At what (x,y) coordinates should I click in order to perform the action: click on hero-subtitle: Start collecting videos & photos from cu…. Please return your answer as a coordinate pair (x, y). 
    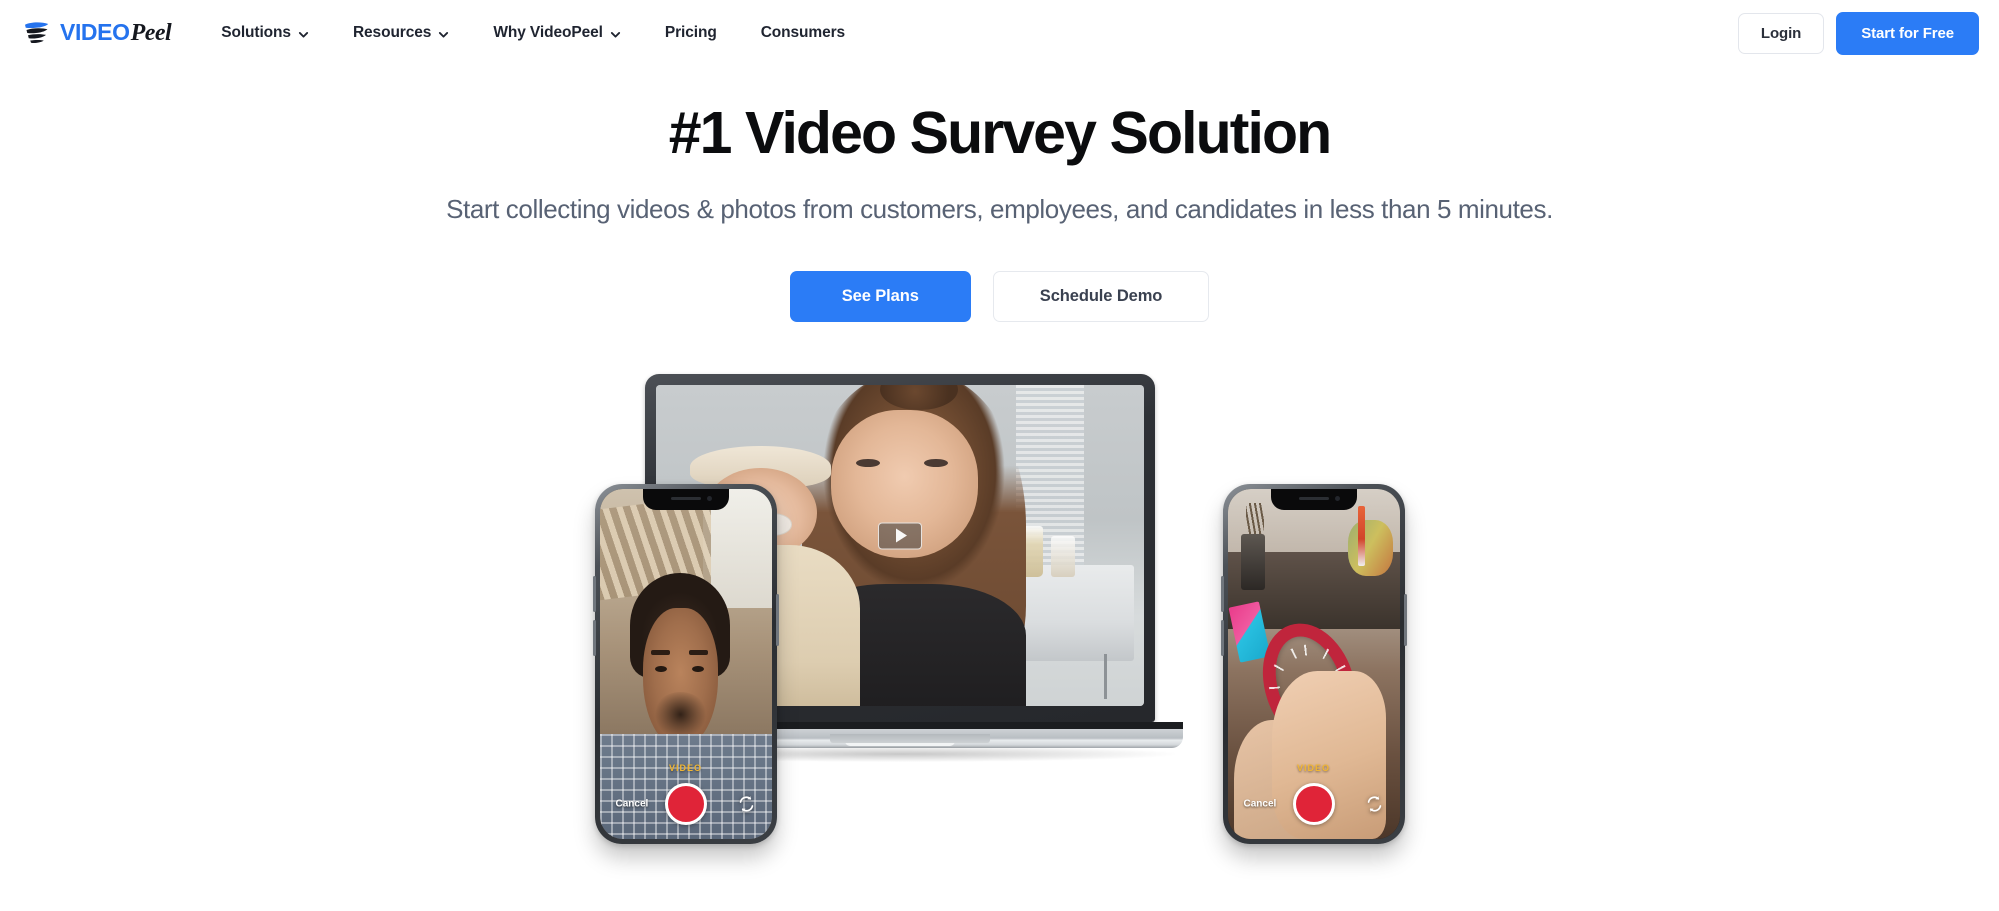
    Looking at the image, I should click on (999, 208).